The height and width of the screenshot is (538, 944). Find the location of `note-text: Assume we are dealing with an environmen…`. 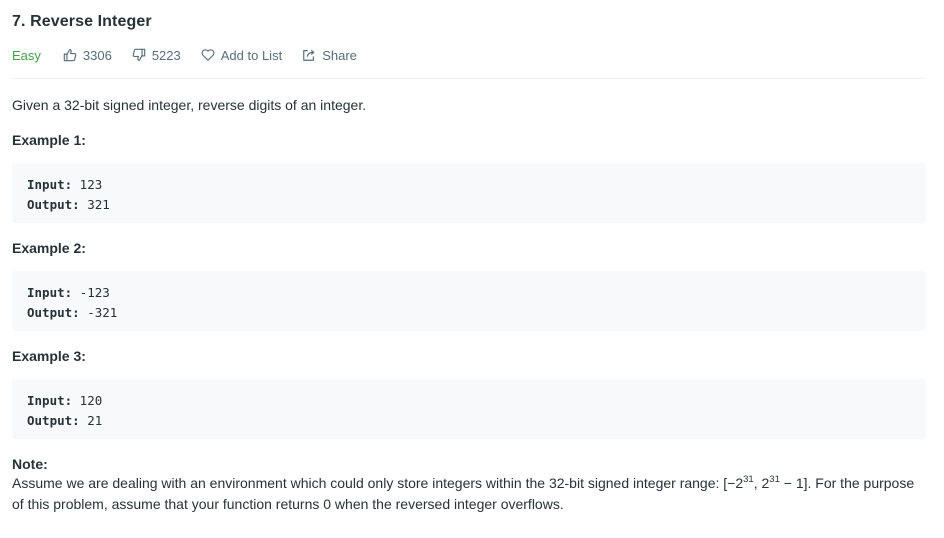

note-text: Assume we are dealing with an environmen… is located at coordinates (469, 494).